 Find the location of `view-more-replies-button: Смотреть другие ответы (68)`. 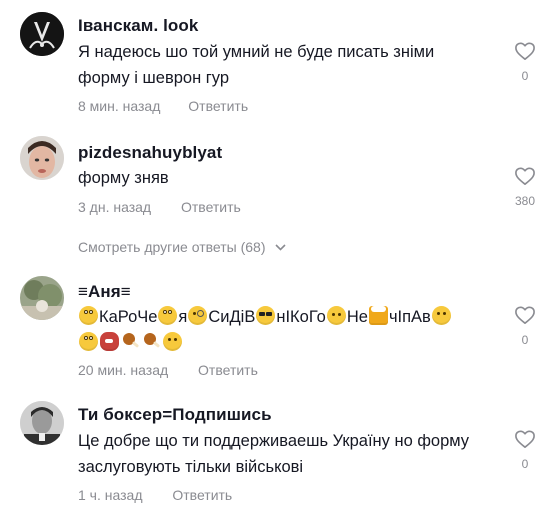

view-more-replies-button: Смотреть другие ответы (68) is located at coordinates (182, 246).